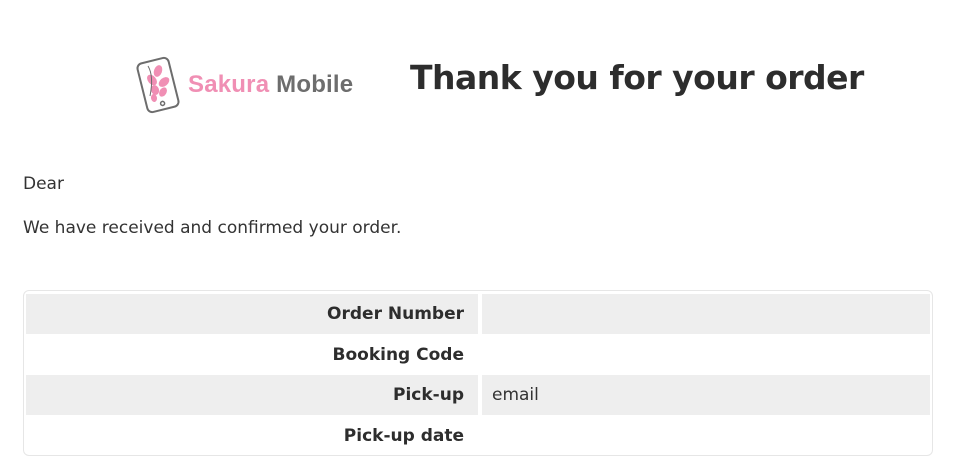  I want to click on pickup-label: Pick-up, so click(252, 395).